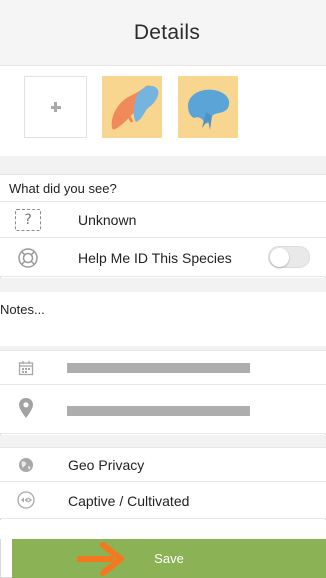 Image resolution: width=326 pixels, height=578 pixels. Describe the element at coordinates (209, 109) in the screenshot. I see `fungus-illustration` at that location.